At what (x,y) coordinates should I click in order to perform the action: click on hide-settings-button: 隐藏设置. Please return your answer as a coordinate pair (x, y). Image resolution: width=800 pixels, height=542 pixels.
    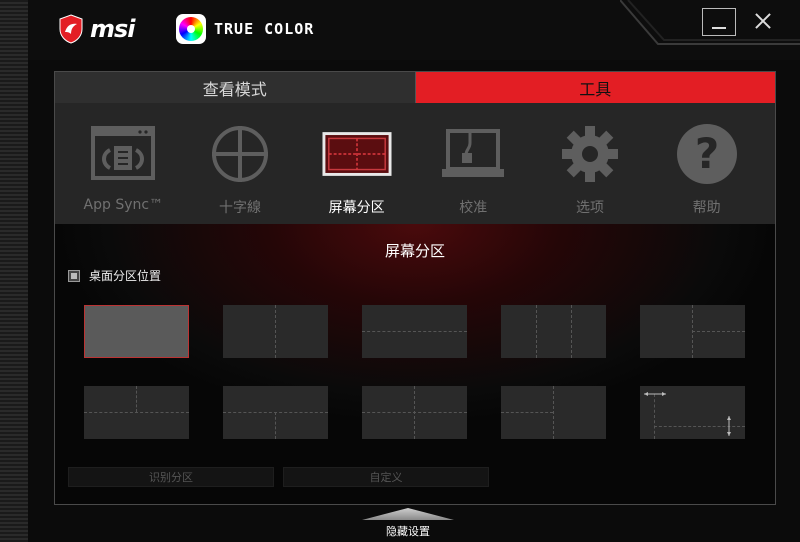
    Looking at the image, I should click on (408, 525).